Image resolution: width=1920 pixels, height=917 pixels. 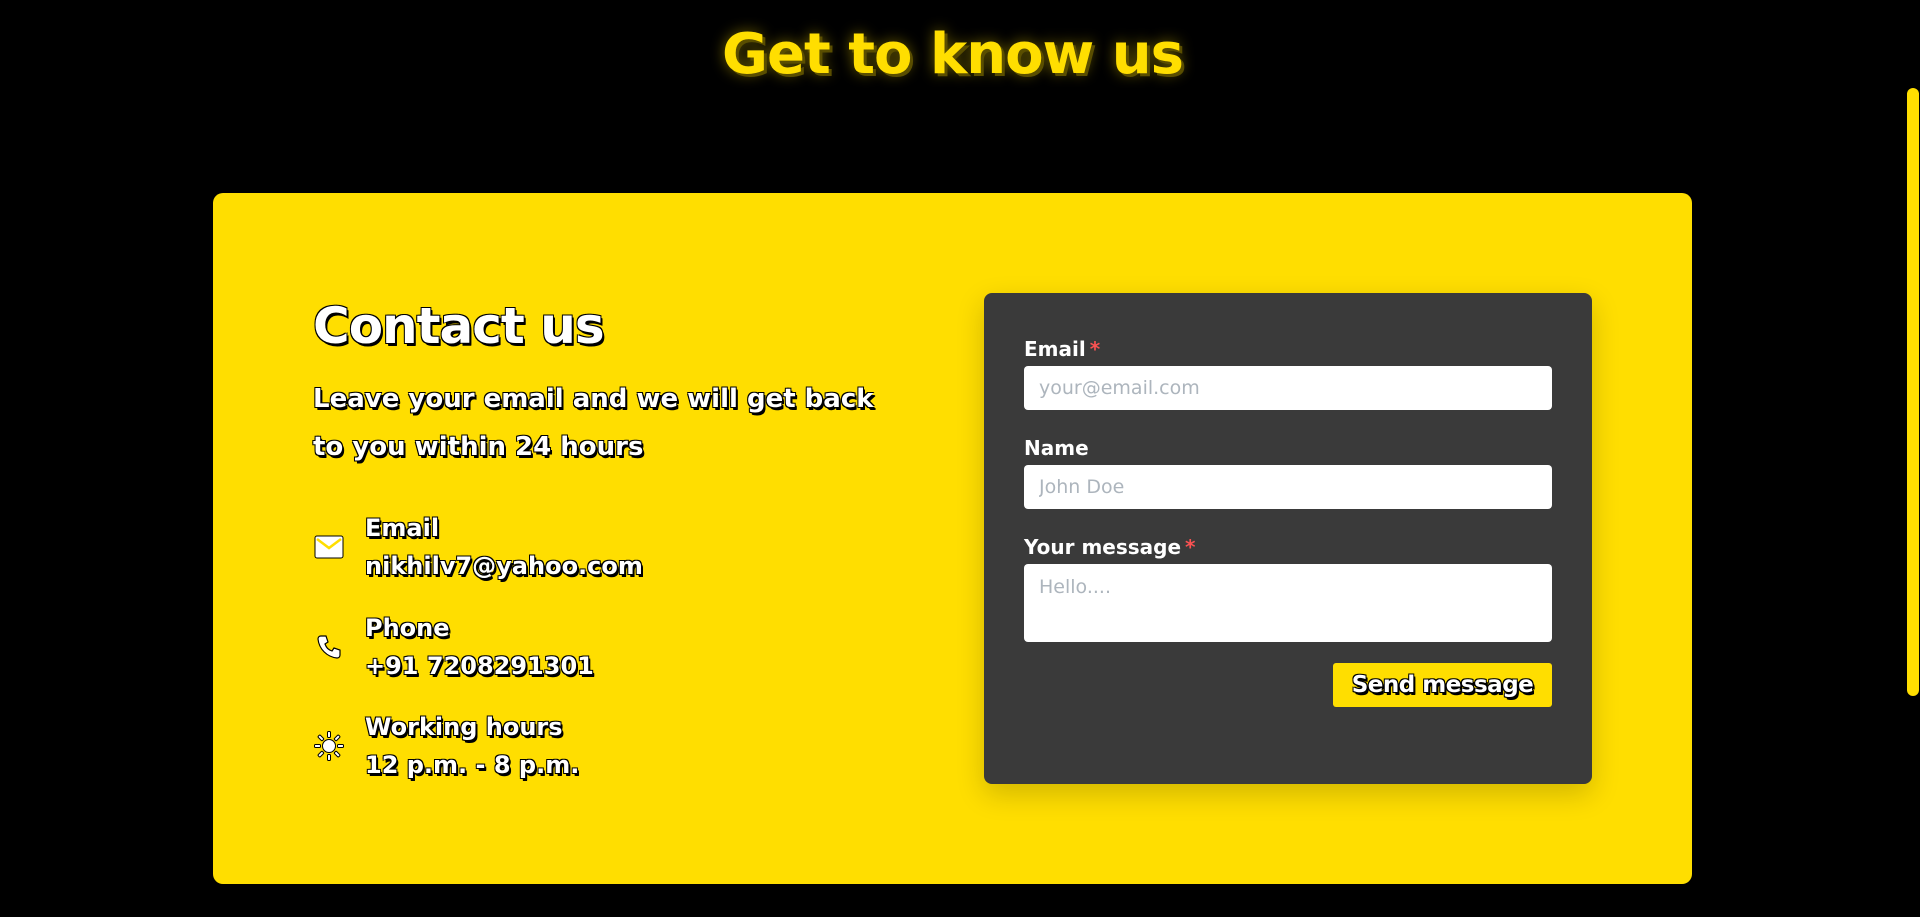 I want to click on contact-title: Contact us, so click(x=459, y=326).